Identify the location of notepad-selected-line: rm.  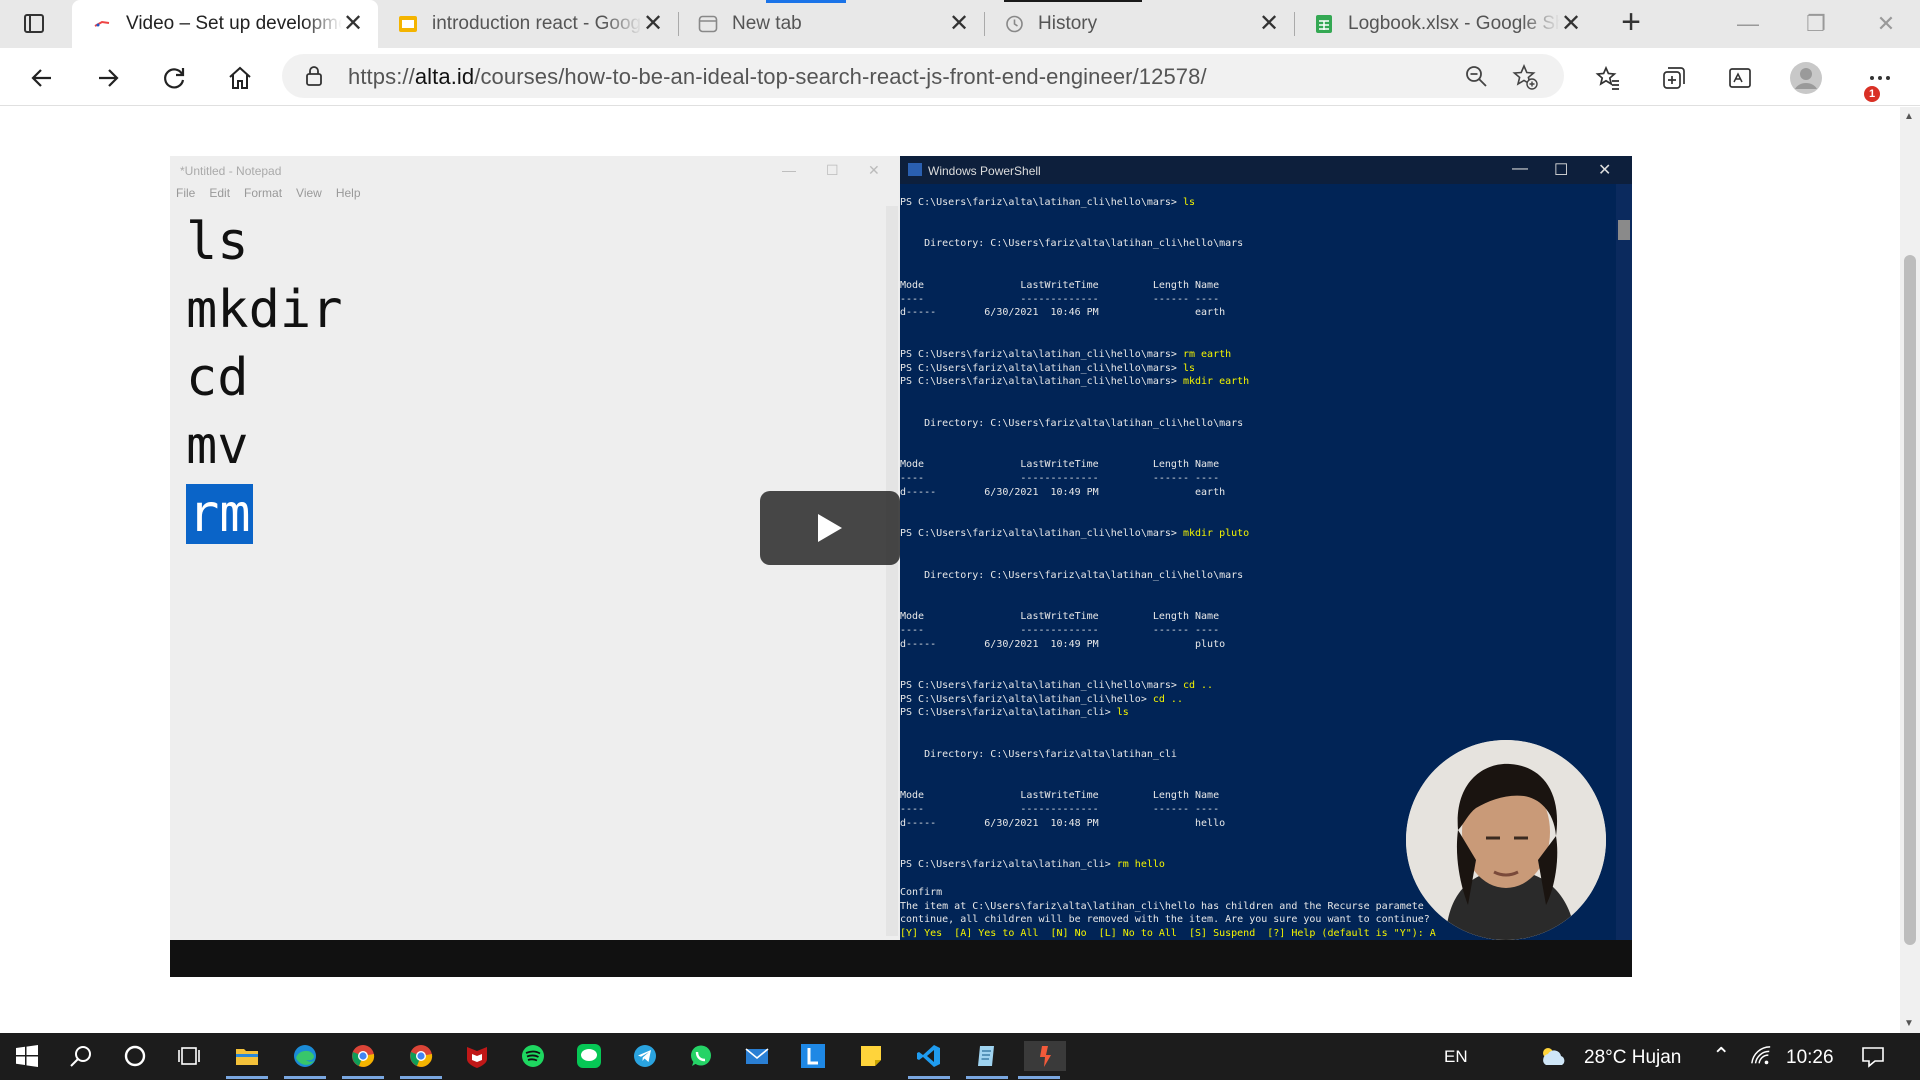
(219, 514).